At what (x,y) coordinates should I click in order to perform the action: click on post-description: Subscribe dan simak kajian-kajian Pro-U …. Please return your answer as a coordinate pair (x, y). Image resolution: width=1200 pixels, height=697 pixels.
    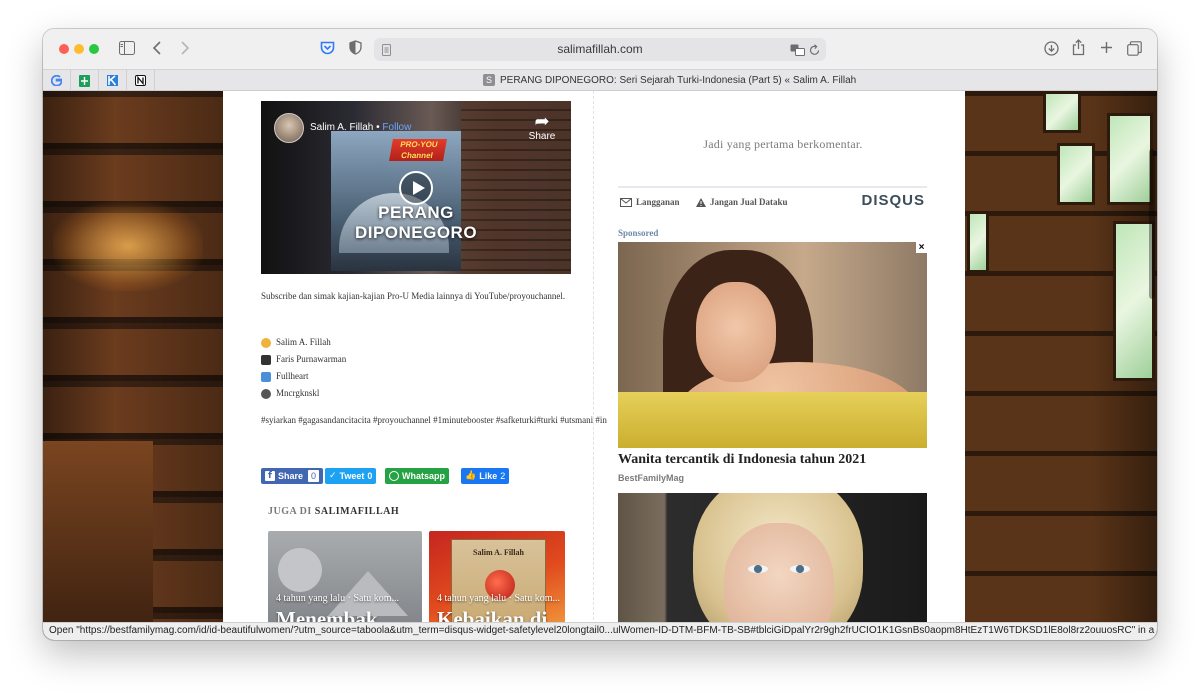
    Looking at the image, I should click on (413, 296).